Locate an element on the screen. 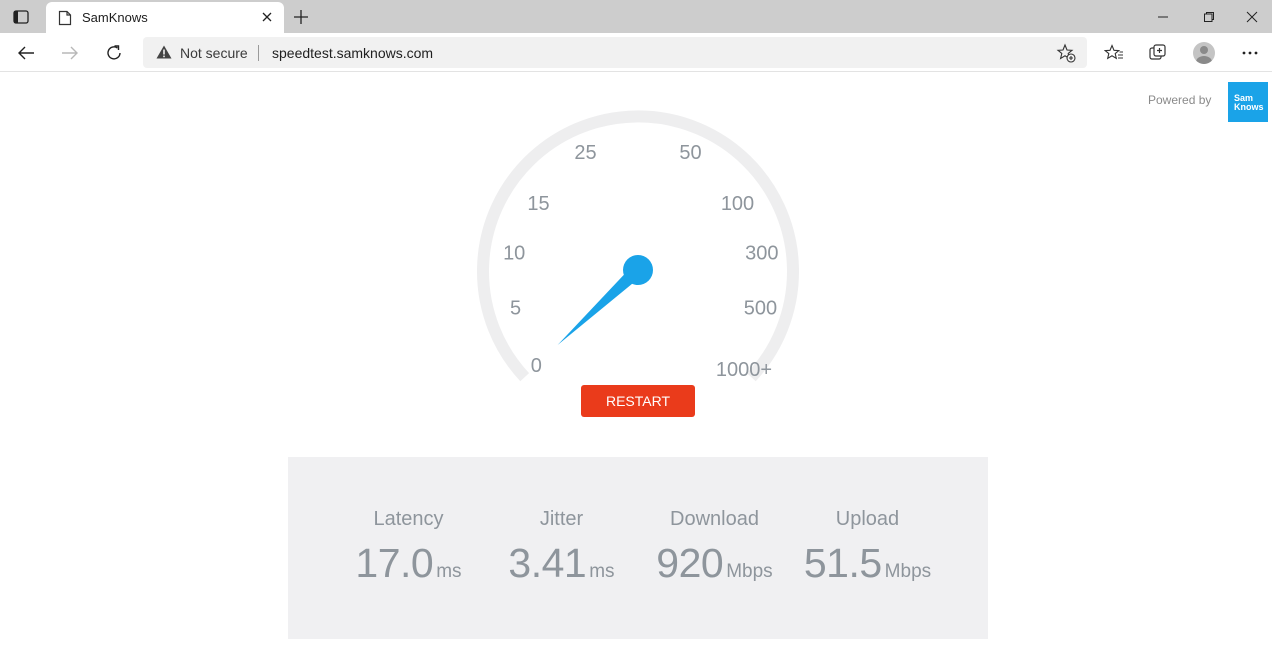 The image size is (1272, 665). browser-toolbar: Not secure speedtest.samknows.com is located at coordinates (636, 52).